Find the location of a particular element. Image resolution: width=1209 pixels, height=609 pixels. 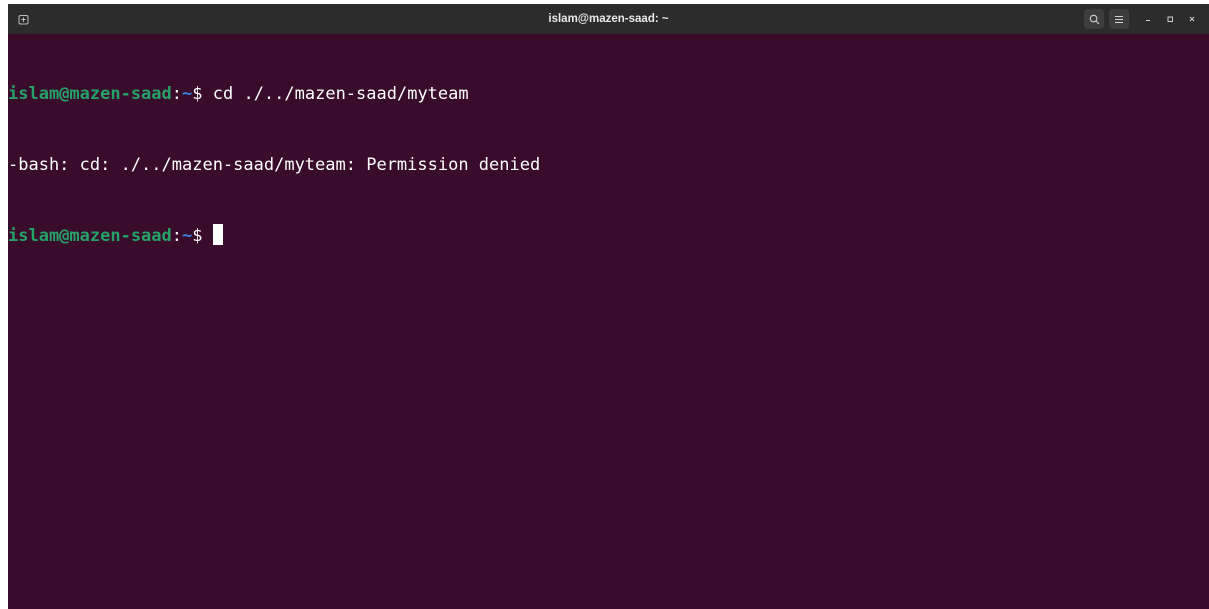

window-title: islam@mazen-saad: ~ is located at coordinates (608, 19).